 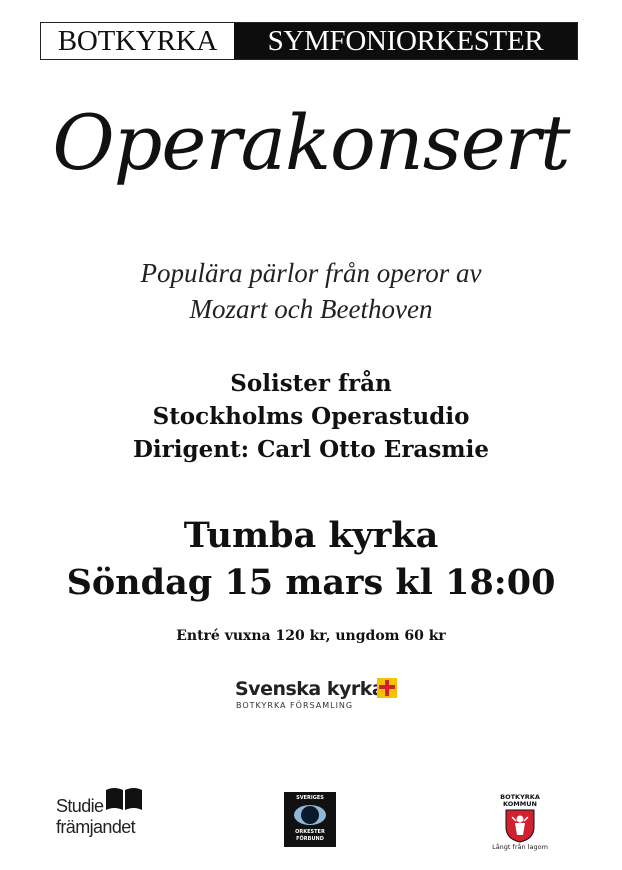 I want to click on orkester-logo: SVERIGES ORKESTER FÖRBUND, so click(x=310, y=819).